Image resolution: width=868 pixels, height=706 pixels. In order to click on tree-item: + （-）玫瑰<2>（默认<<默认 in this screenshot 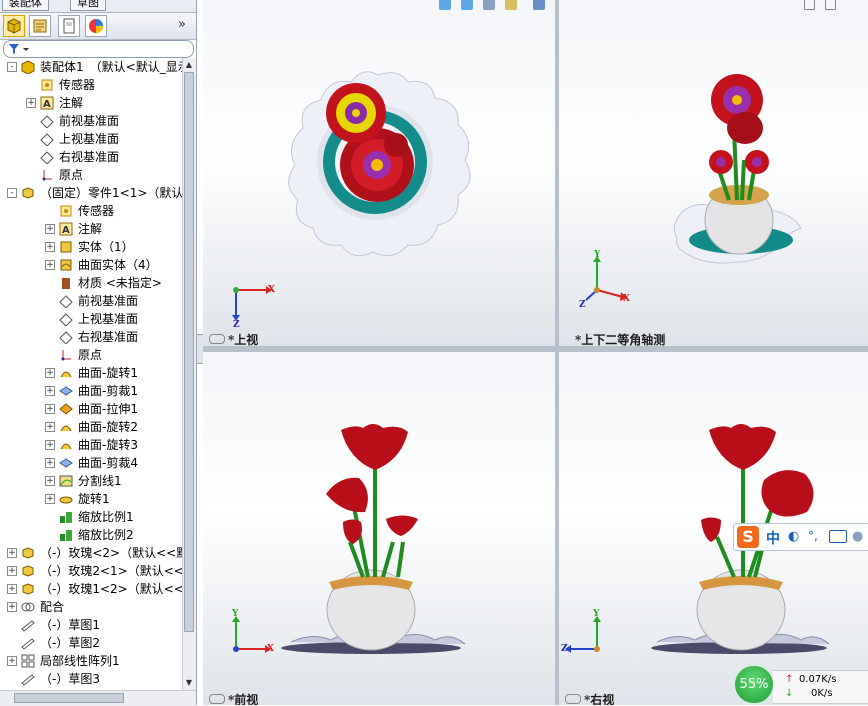, I will do `click(91, 553)`.